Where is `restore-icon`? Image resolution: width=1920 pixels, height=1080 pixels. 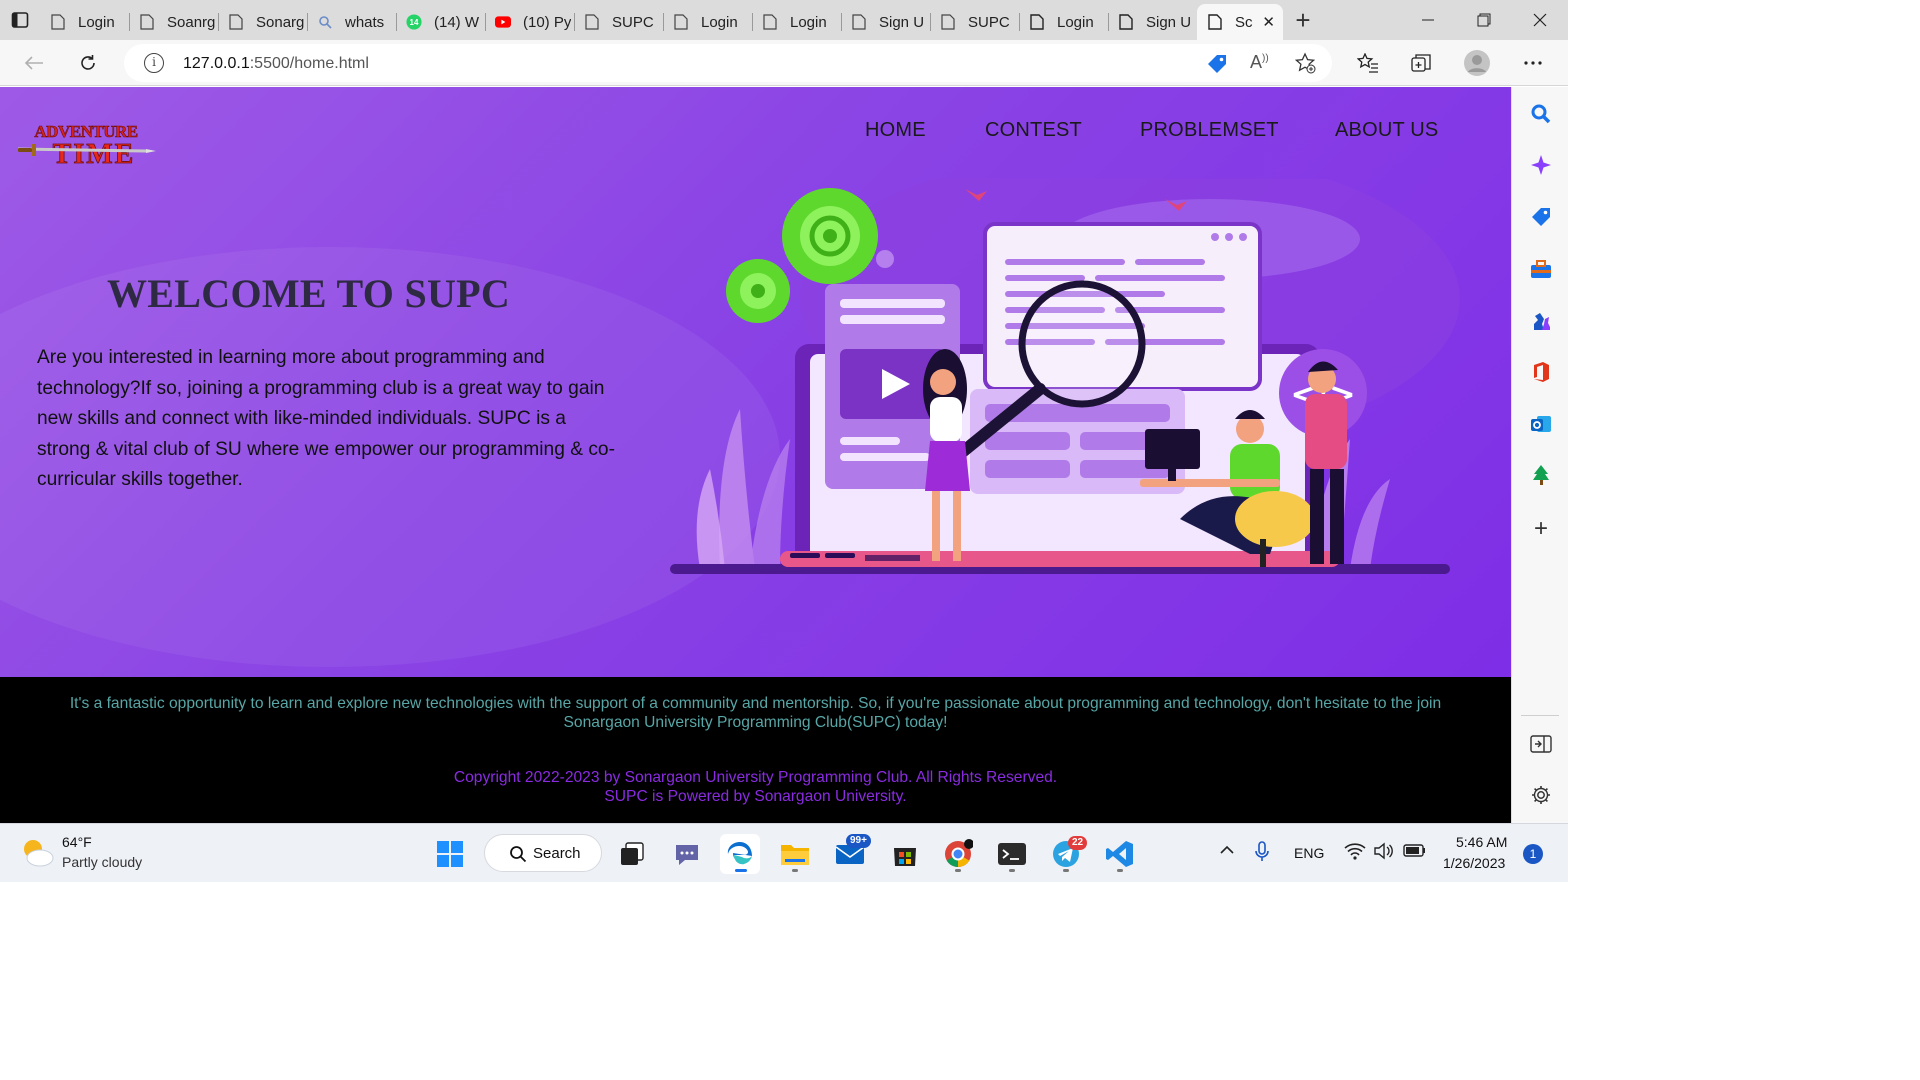
restore-icon is located at coordinates (1484, 20).